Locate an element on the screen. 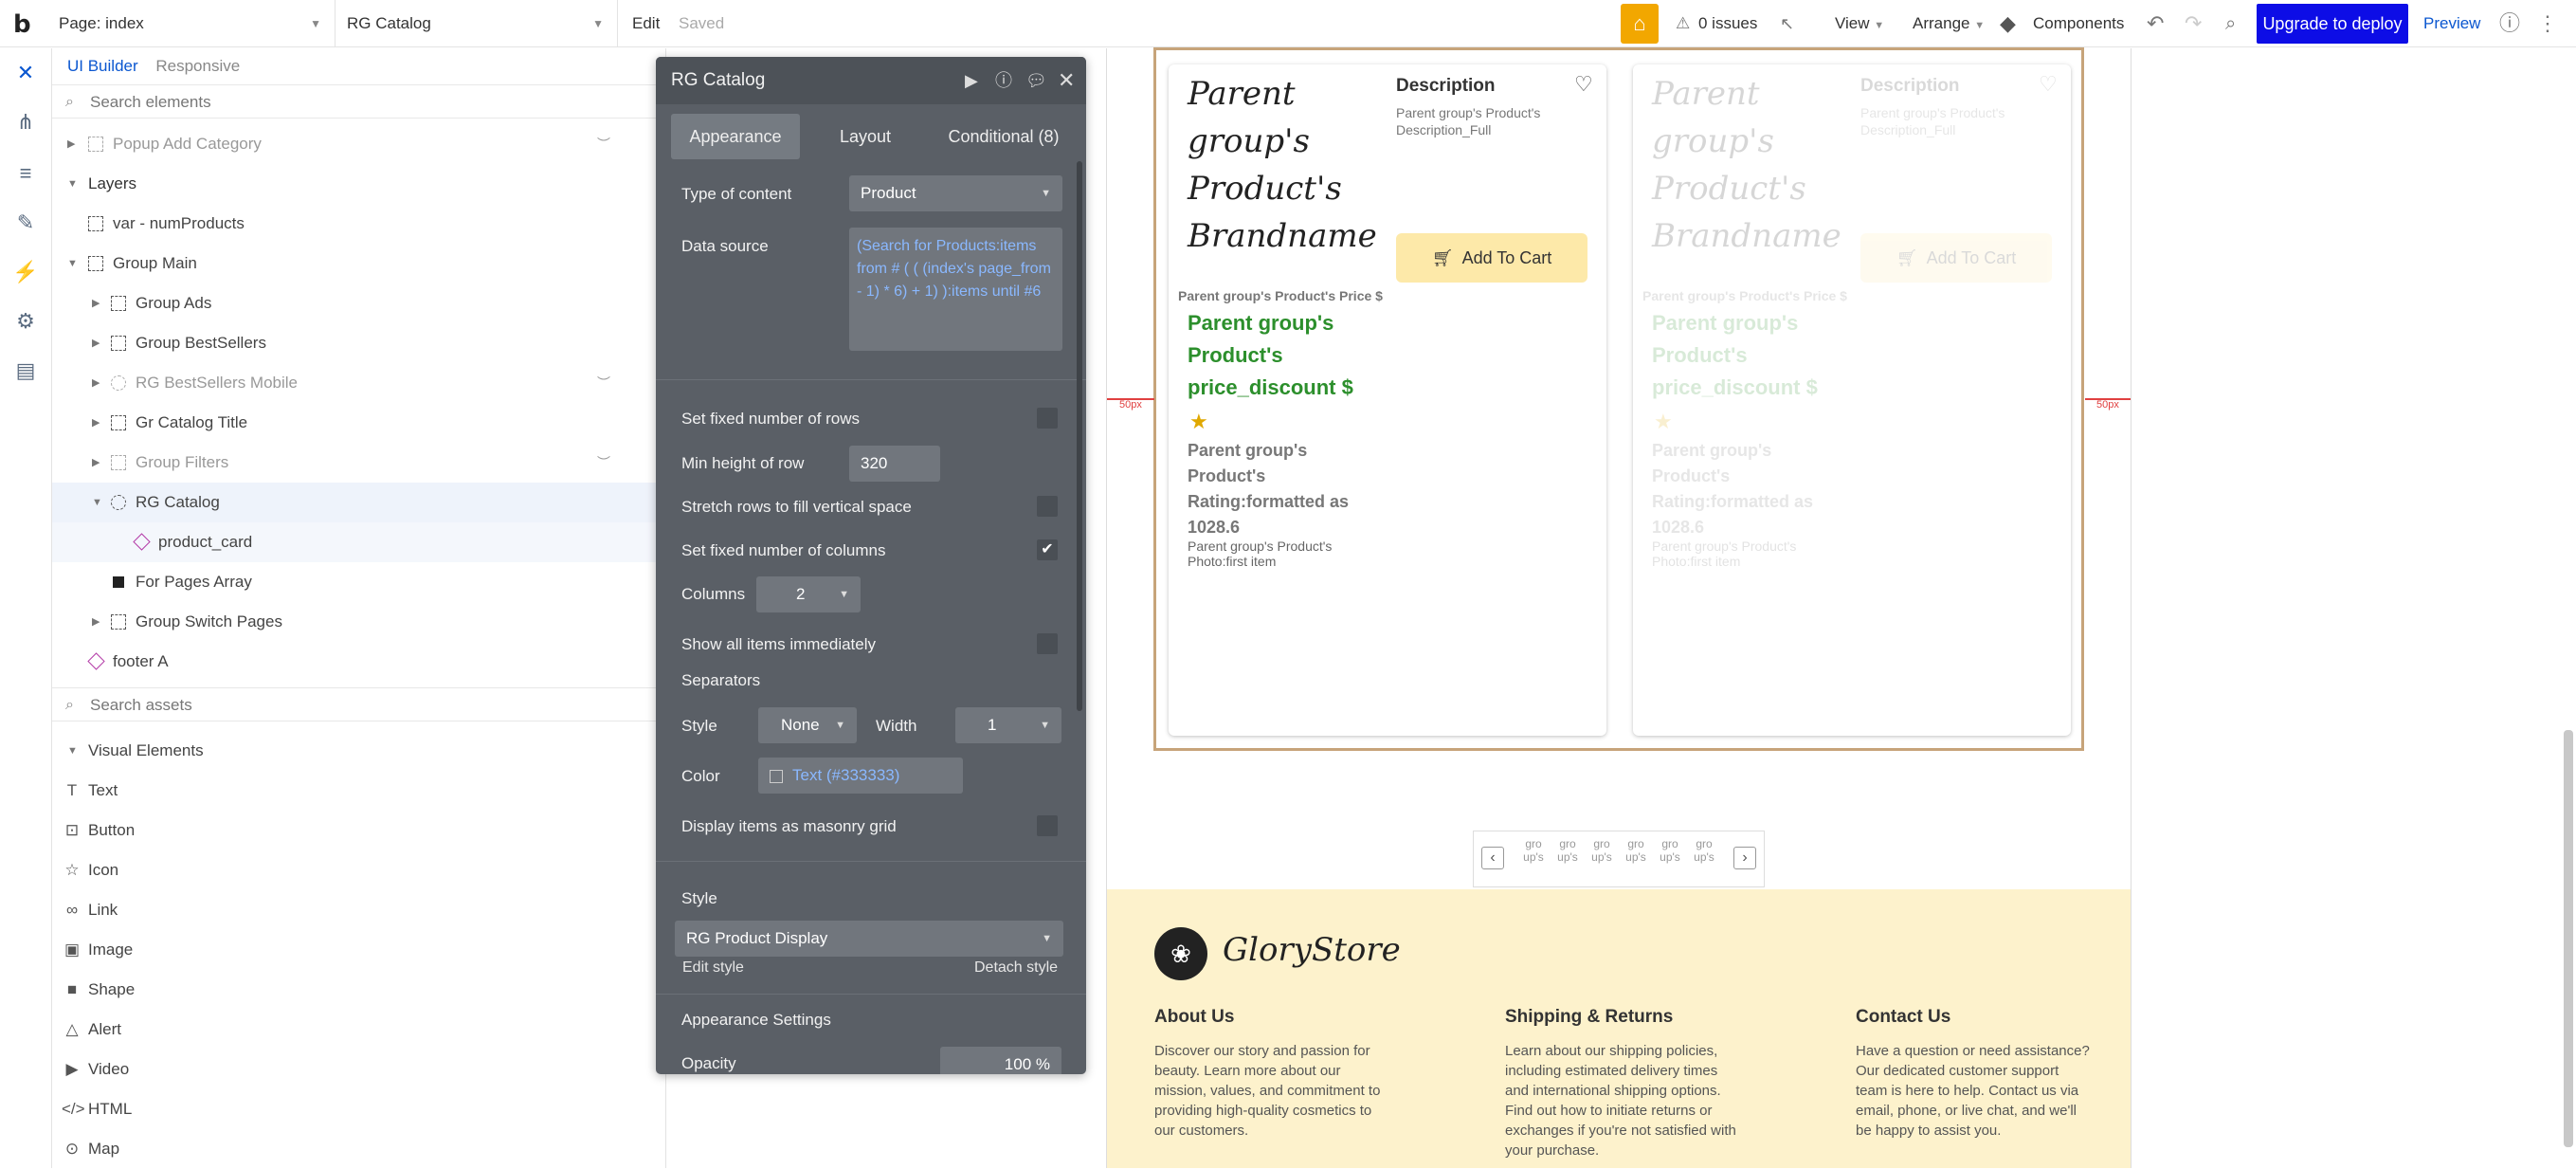 The height and width of the screenshot is (1169, 2576). type-of-content-select: Product ▼ is located at coordinates (955, 193).